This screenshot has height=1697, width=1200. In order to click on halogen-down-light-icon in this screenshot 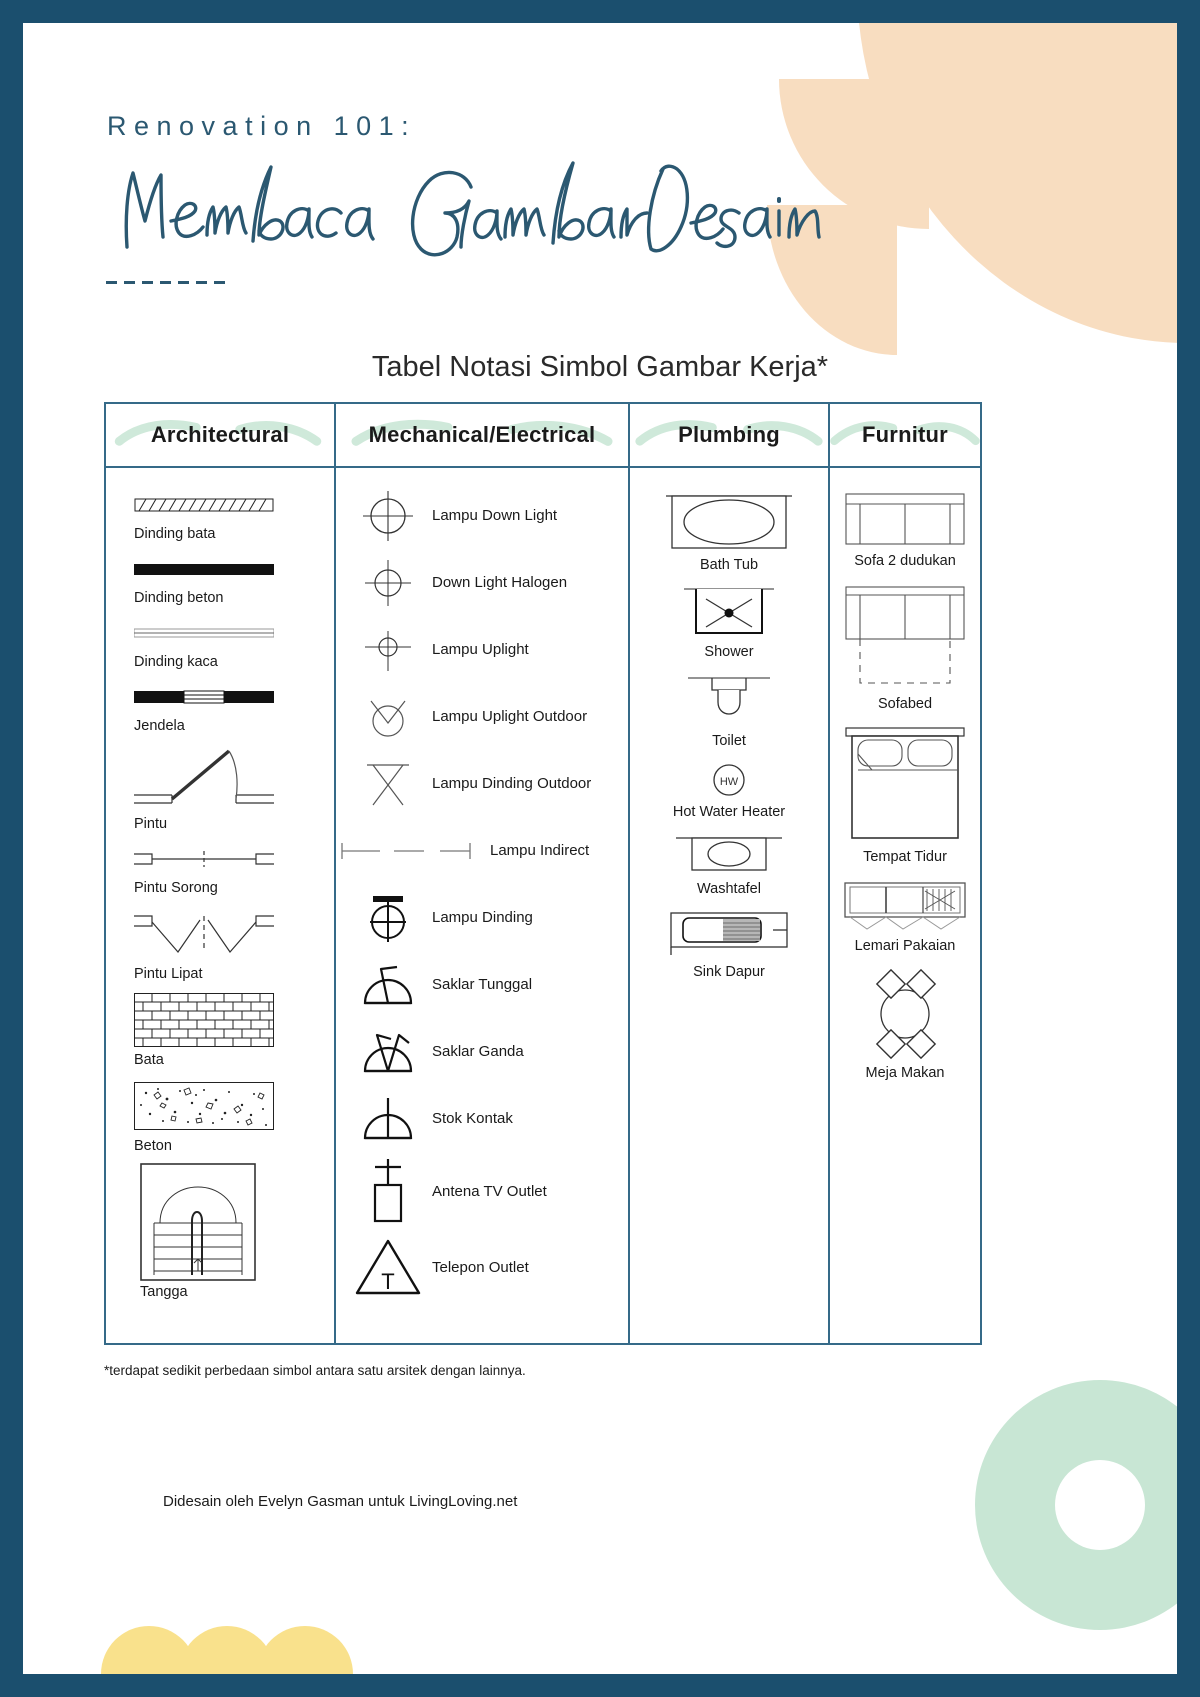, I will do `click(388, 583)`.